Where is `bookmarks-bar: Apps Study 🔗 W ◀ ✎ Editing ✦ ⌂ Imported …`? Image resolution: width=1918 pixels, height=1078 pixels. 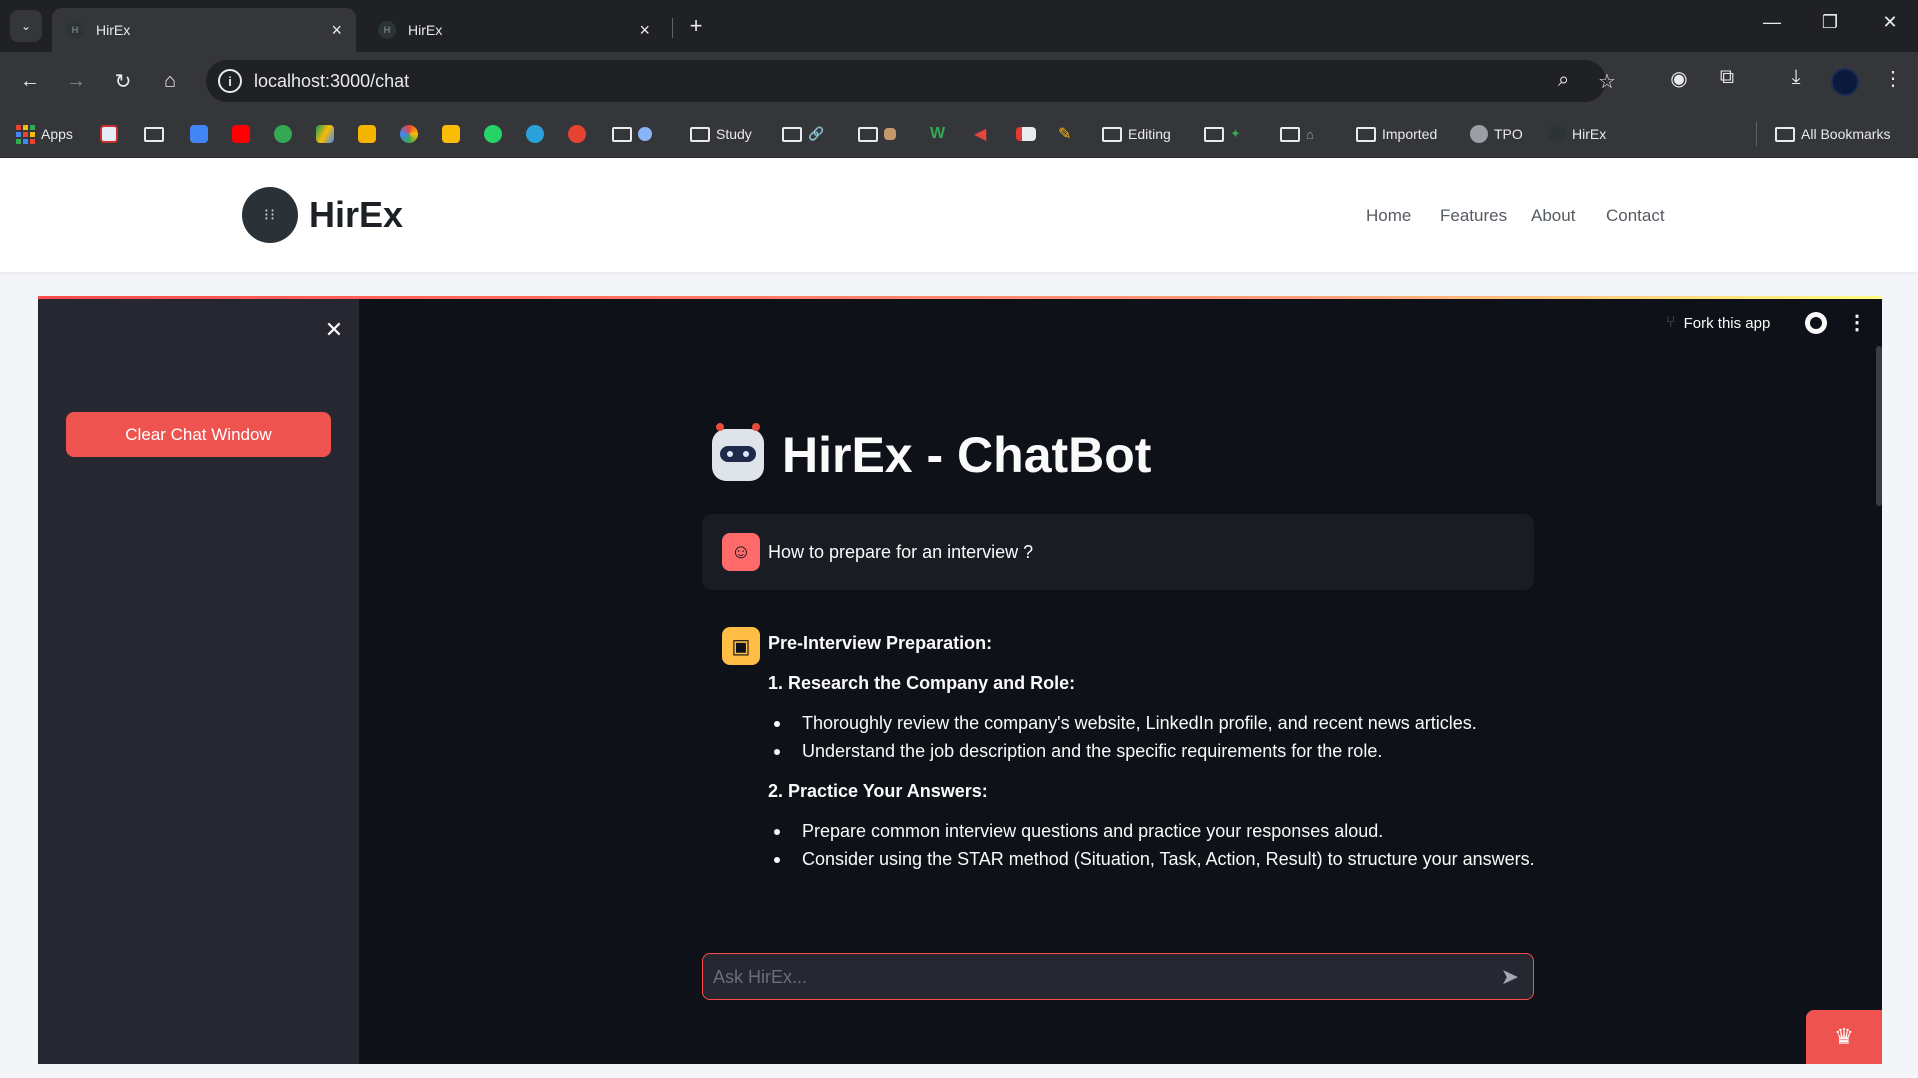 bookmarks-bar: Apps Study 🔗 W ◀ ✎ Editing ✦ ⌂ Imported … is located at coordinates (959, 134).